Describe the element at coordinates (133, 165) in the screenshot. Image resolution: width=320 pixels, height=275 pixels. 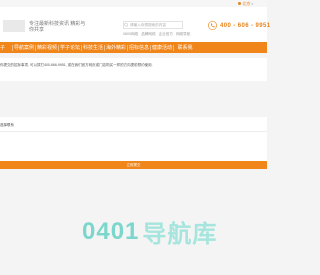
I see `submit-button: 立即提交` at that location.